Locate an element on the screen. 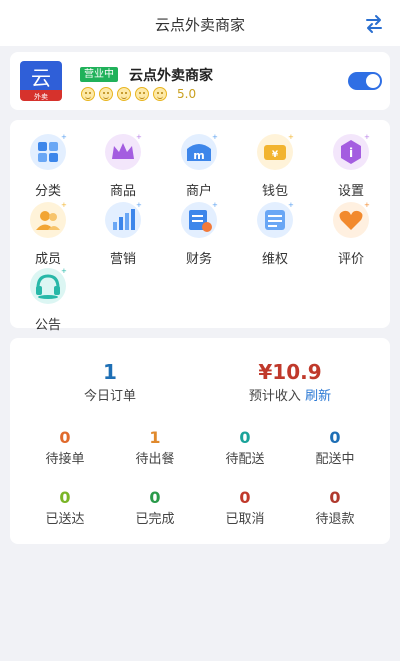 The height and width of the screenshot is (661, 400). page-title: 云点外卖商家 is located at coordinates (199, 25).